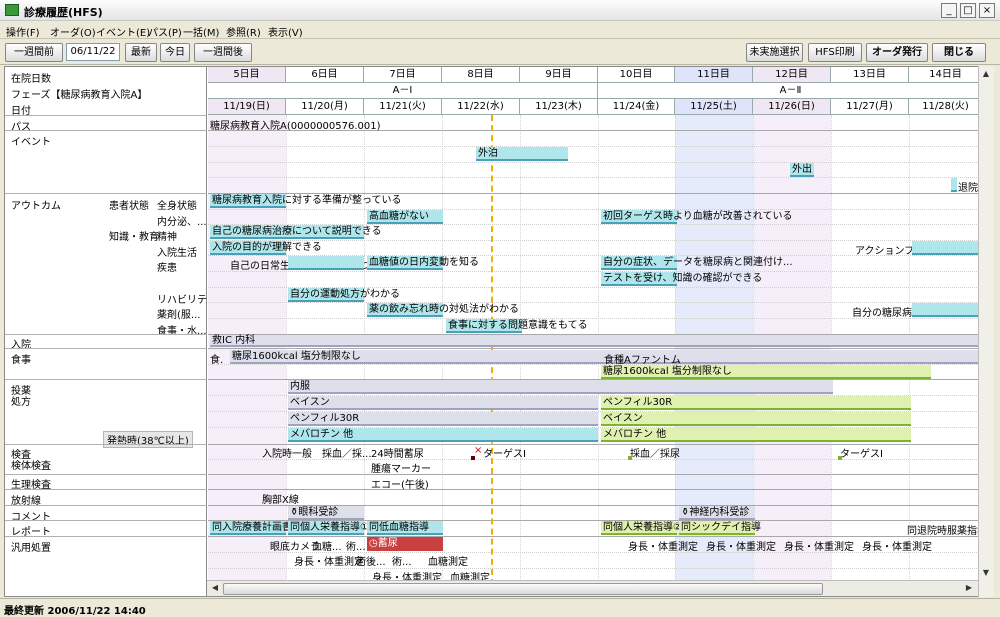 This screenshot has height=617, width=1000. What do you see at coordinates (802, 170) in the screenshot?
I see `event-outing: 外出` at bounding box center [802, 170].